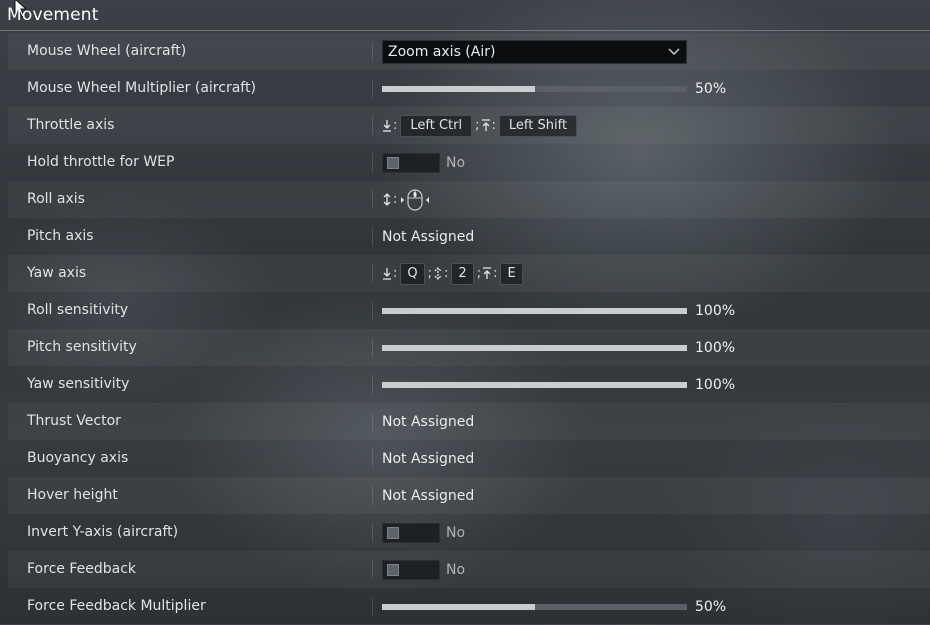 The image size is (930, 625). I want to click on setting-label: Yaw axis, so click(57, 273).